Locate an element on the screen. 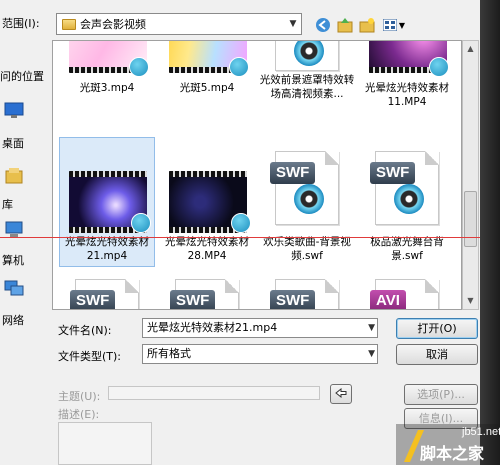 The height and width of the screenshot is (465, 500). place-libraries: 库 is located at coordinates (7, 204).